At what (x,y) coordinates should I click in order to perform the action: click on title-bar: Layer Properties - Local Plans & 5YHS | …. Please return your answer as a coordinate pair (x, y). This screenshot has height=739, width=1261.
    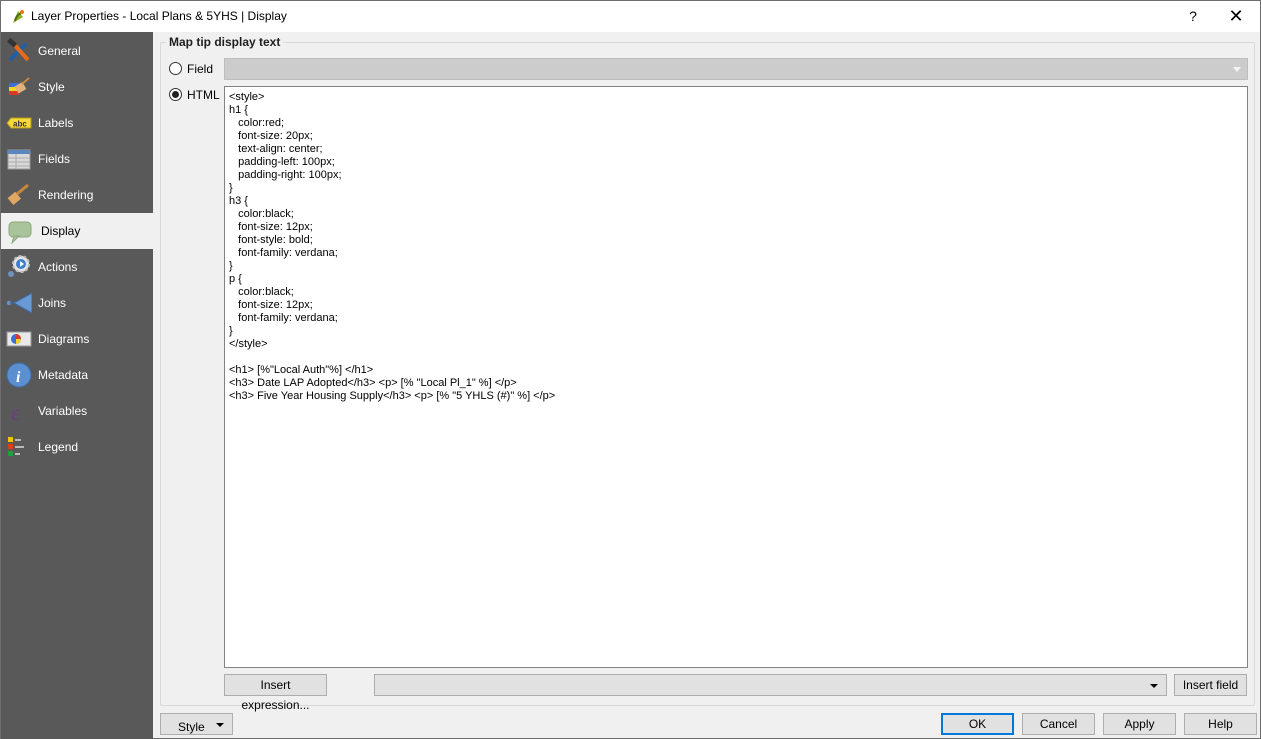
    Looking at the image, I should click on (630, 16).